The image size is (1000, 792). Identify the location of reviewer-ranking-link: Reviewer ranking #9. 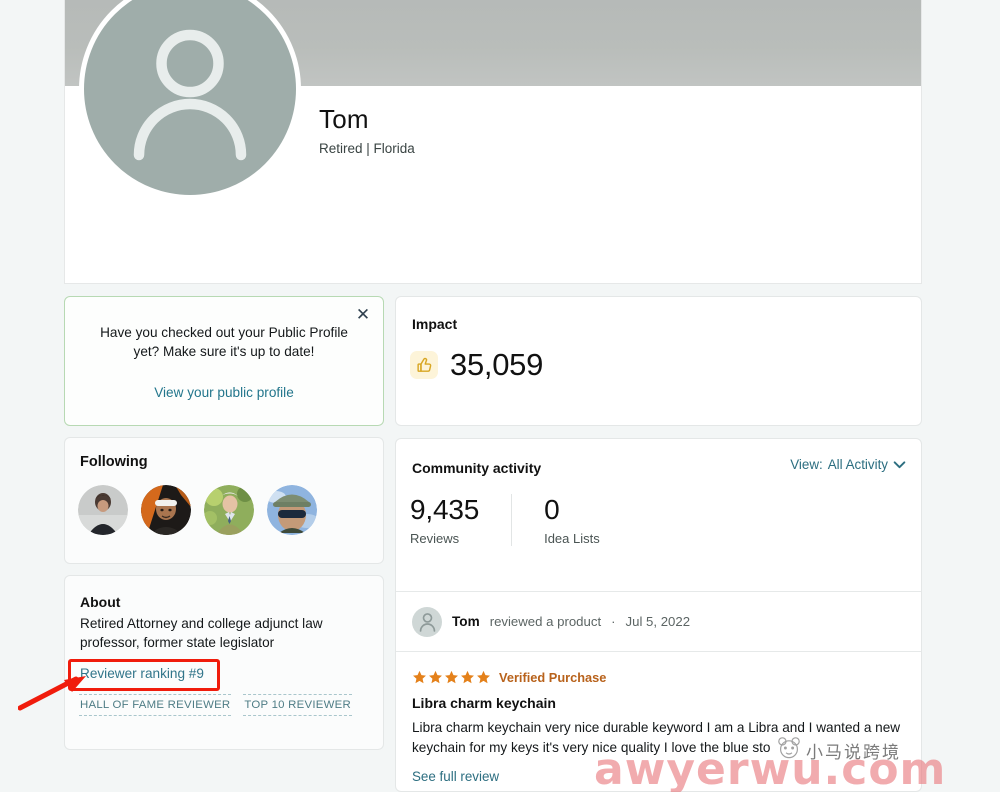
(142, 673).